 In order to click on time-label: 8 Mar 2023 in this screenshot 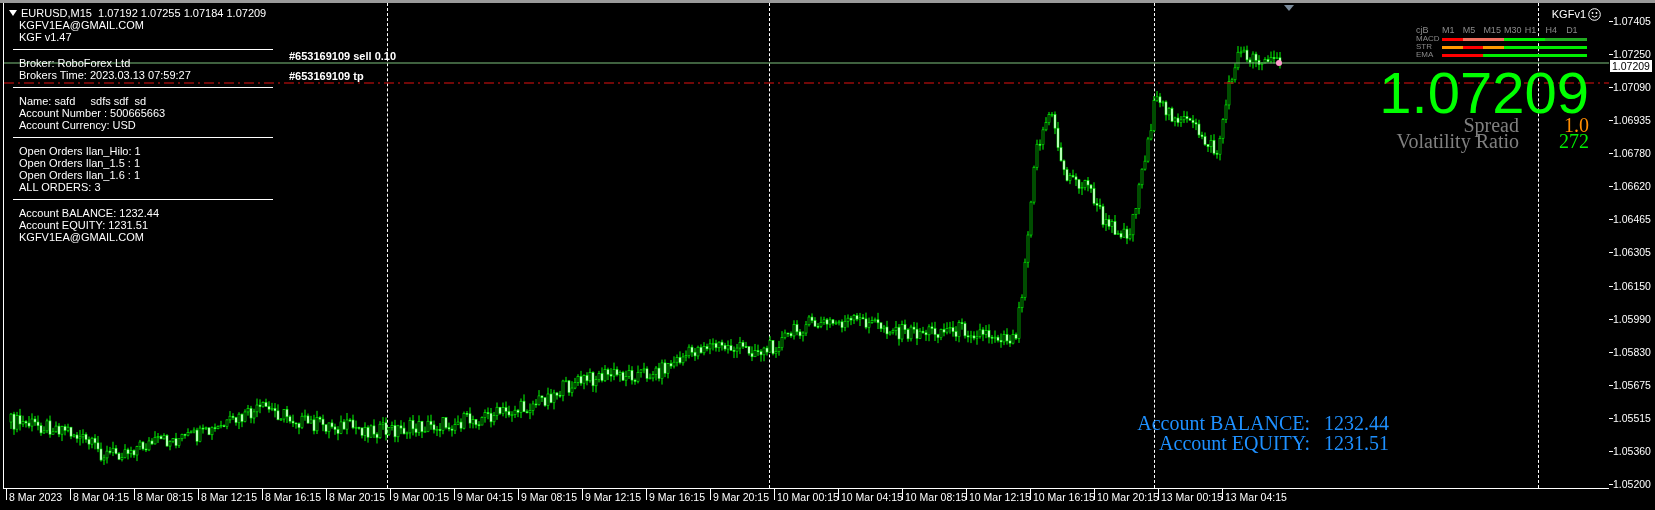, I will do `click(36, 497)`.